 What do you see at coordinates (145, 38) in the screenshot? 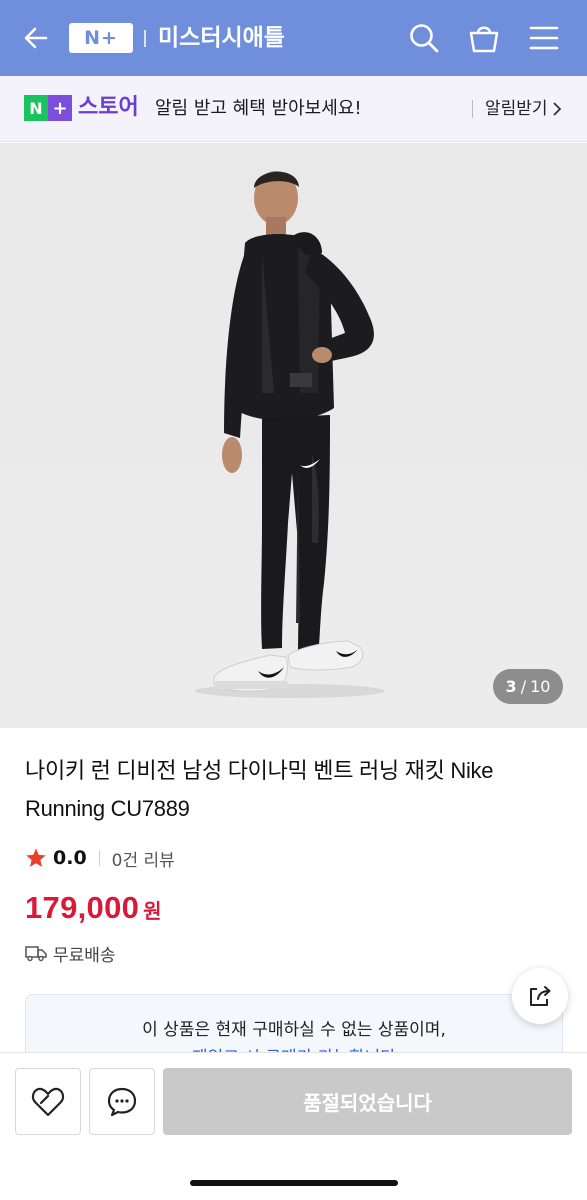
I see `header-divider` at bounding box center [145, 38].